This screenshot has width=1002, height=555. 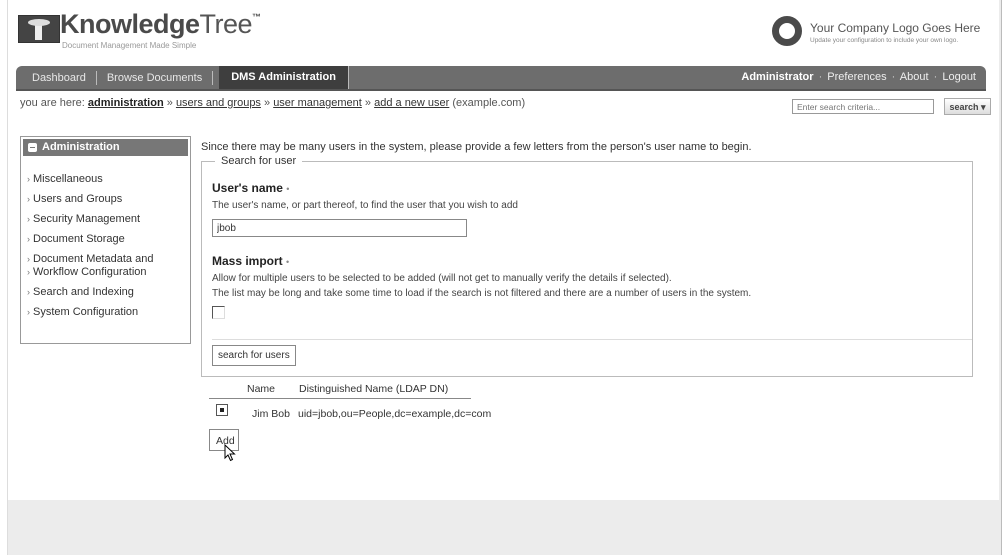 I want to click on column-header-name: Name, so click(x=261, y=389).